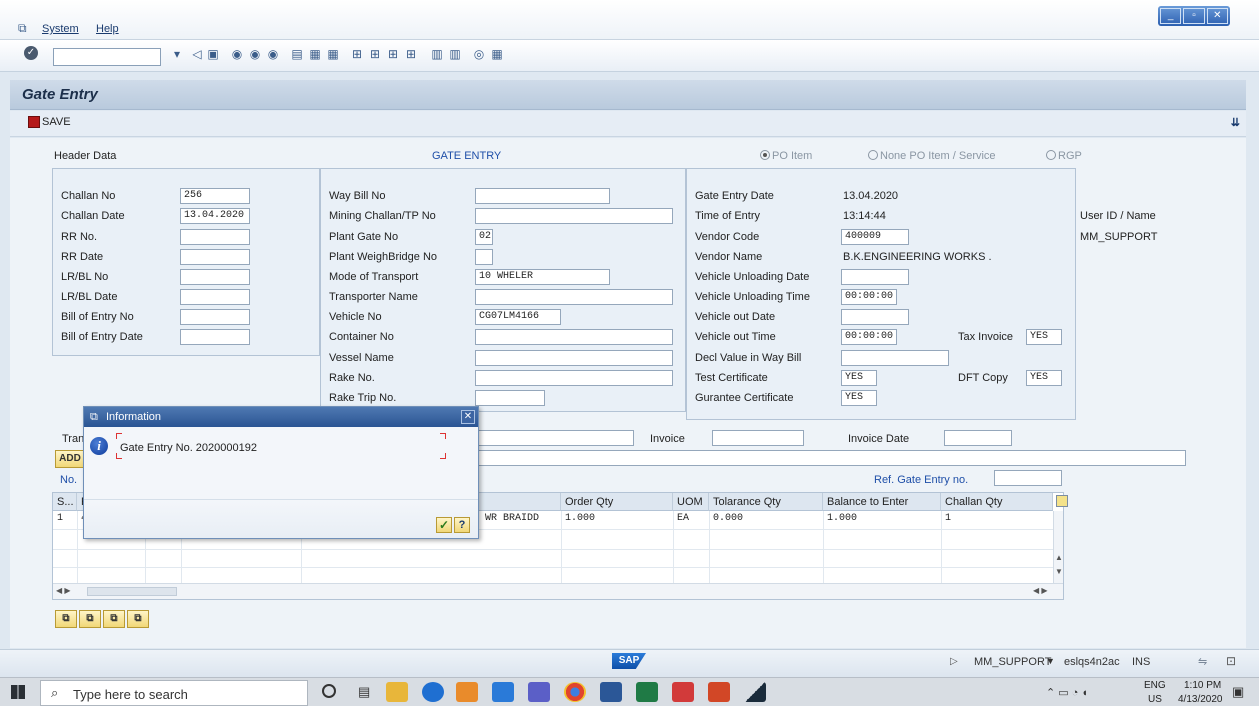 Image resolution: width=1259 pixels, height=706 pixels. I want to click on boe-date-field, so click(215, 337).